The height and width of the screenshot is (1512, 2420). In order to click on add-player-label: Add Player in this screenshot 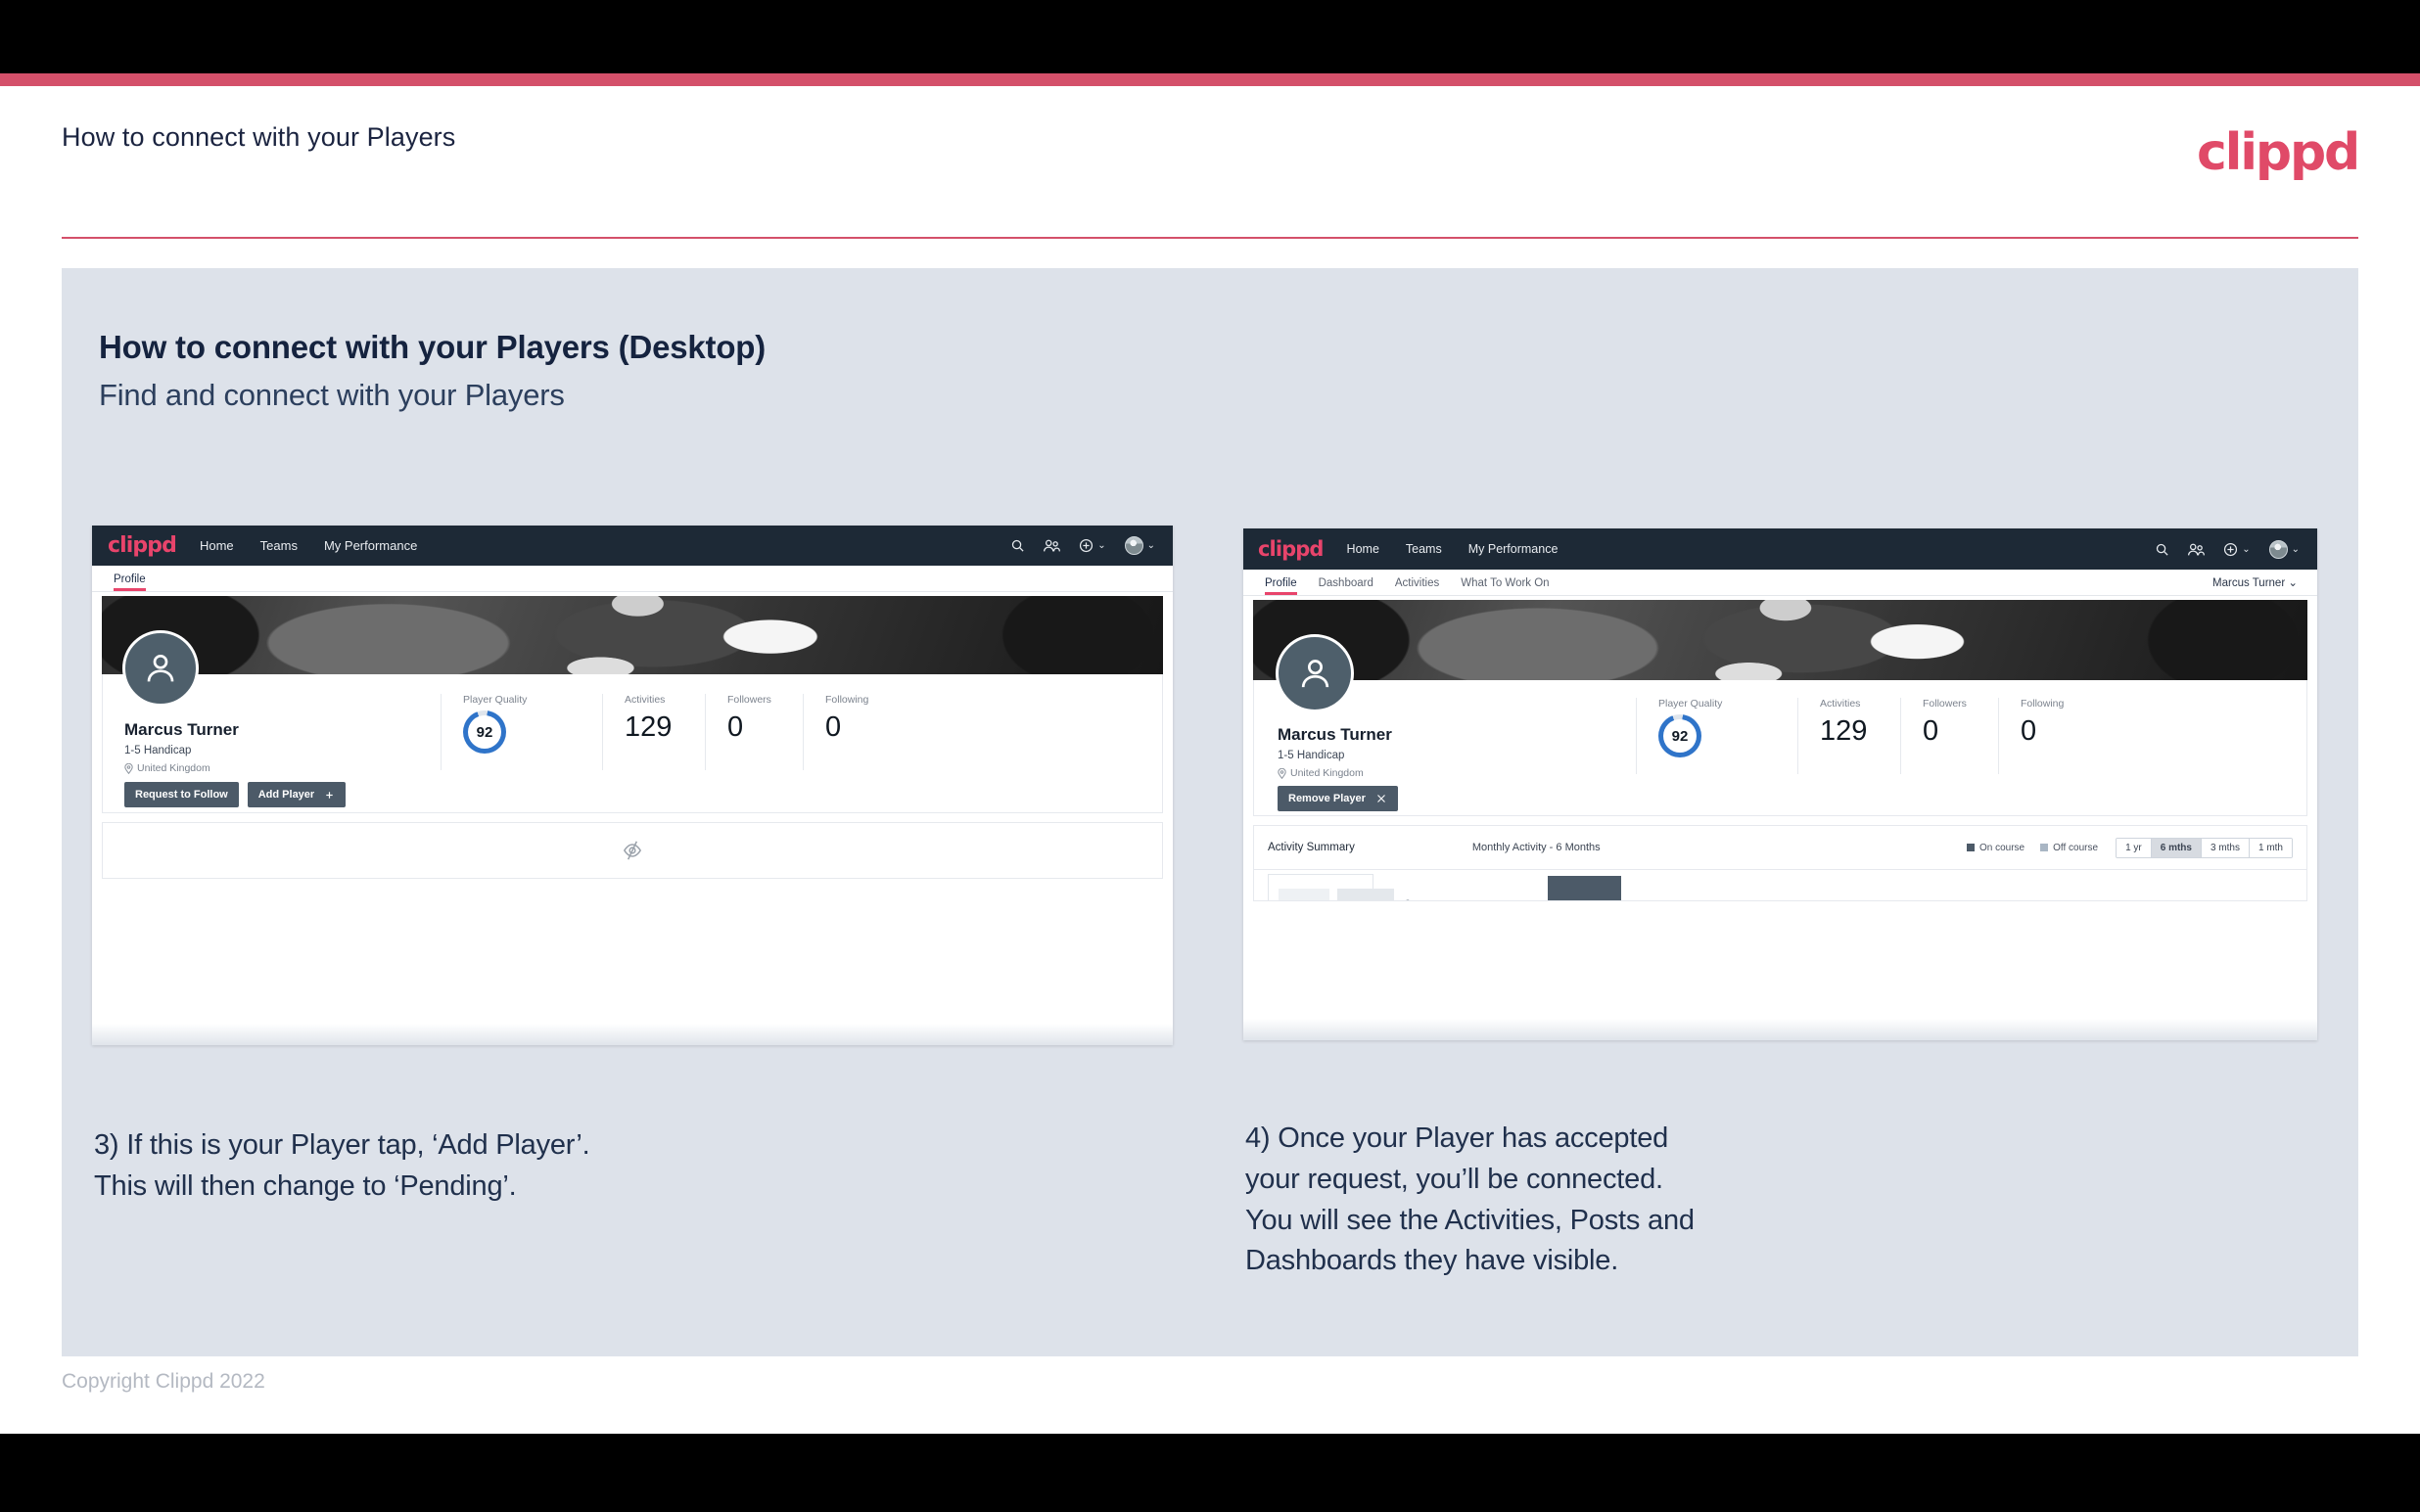, I will do `click(286, 795)`.